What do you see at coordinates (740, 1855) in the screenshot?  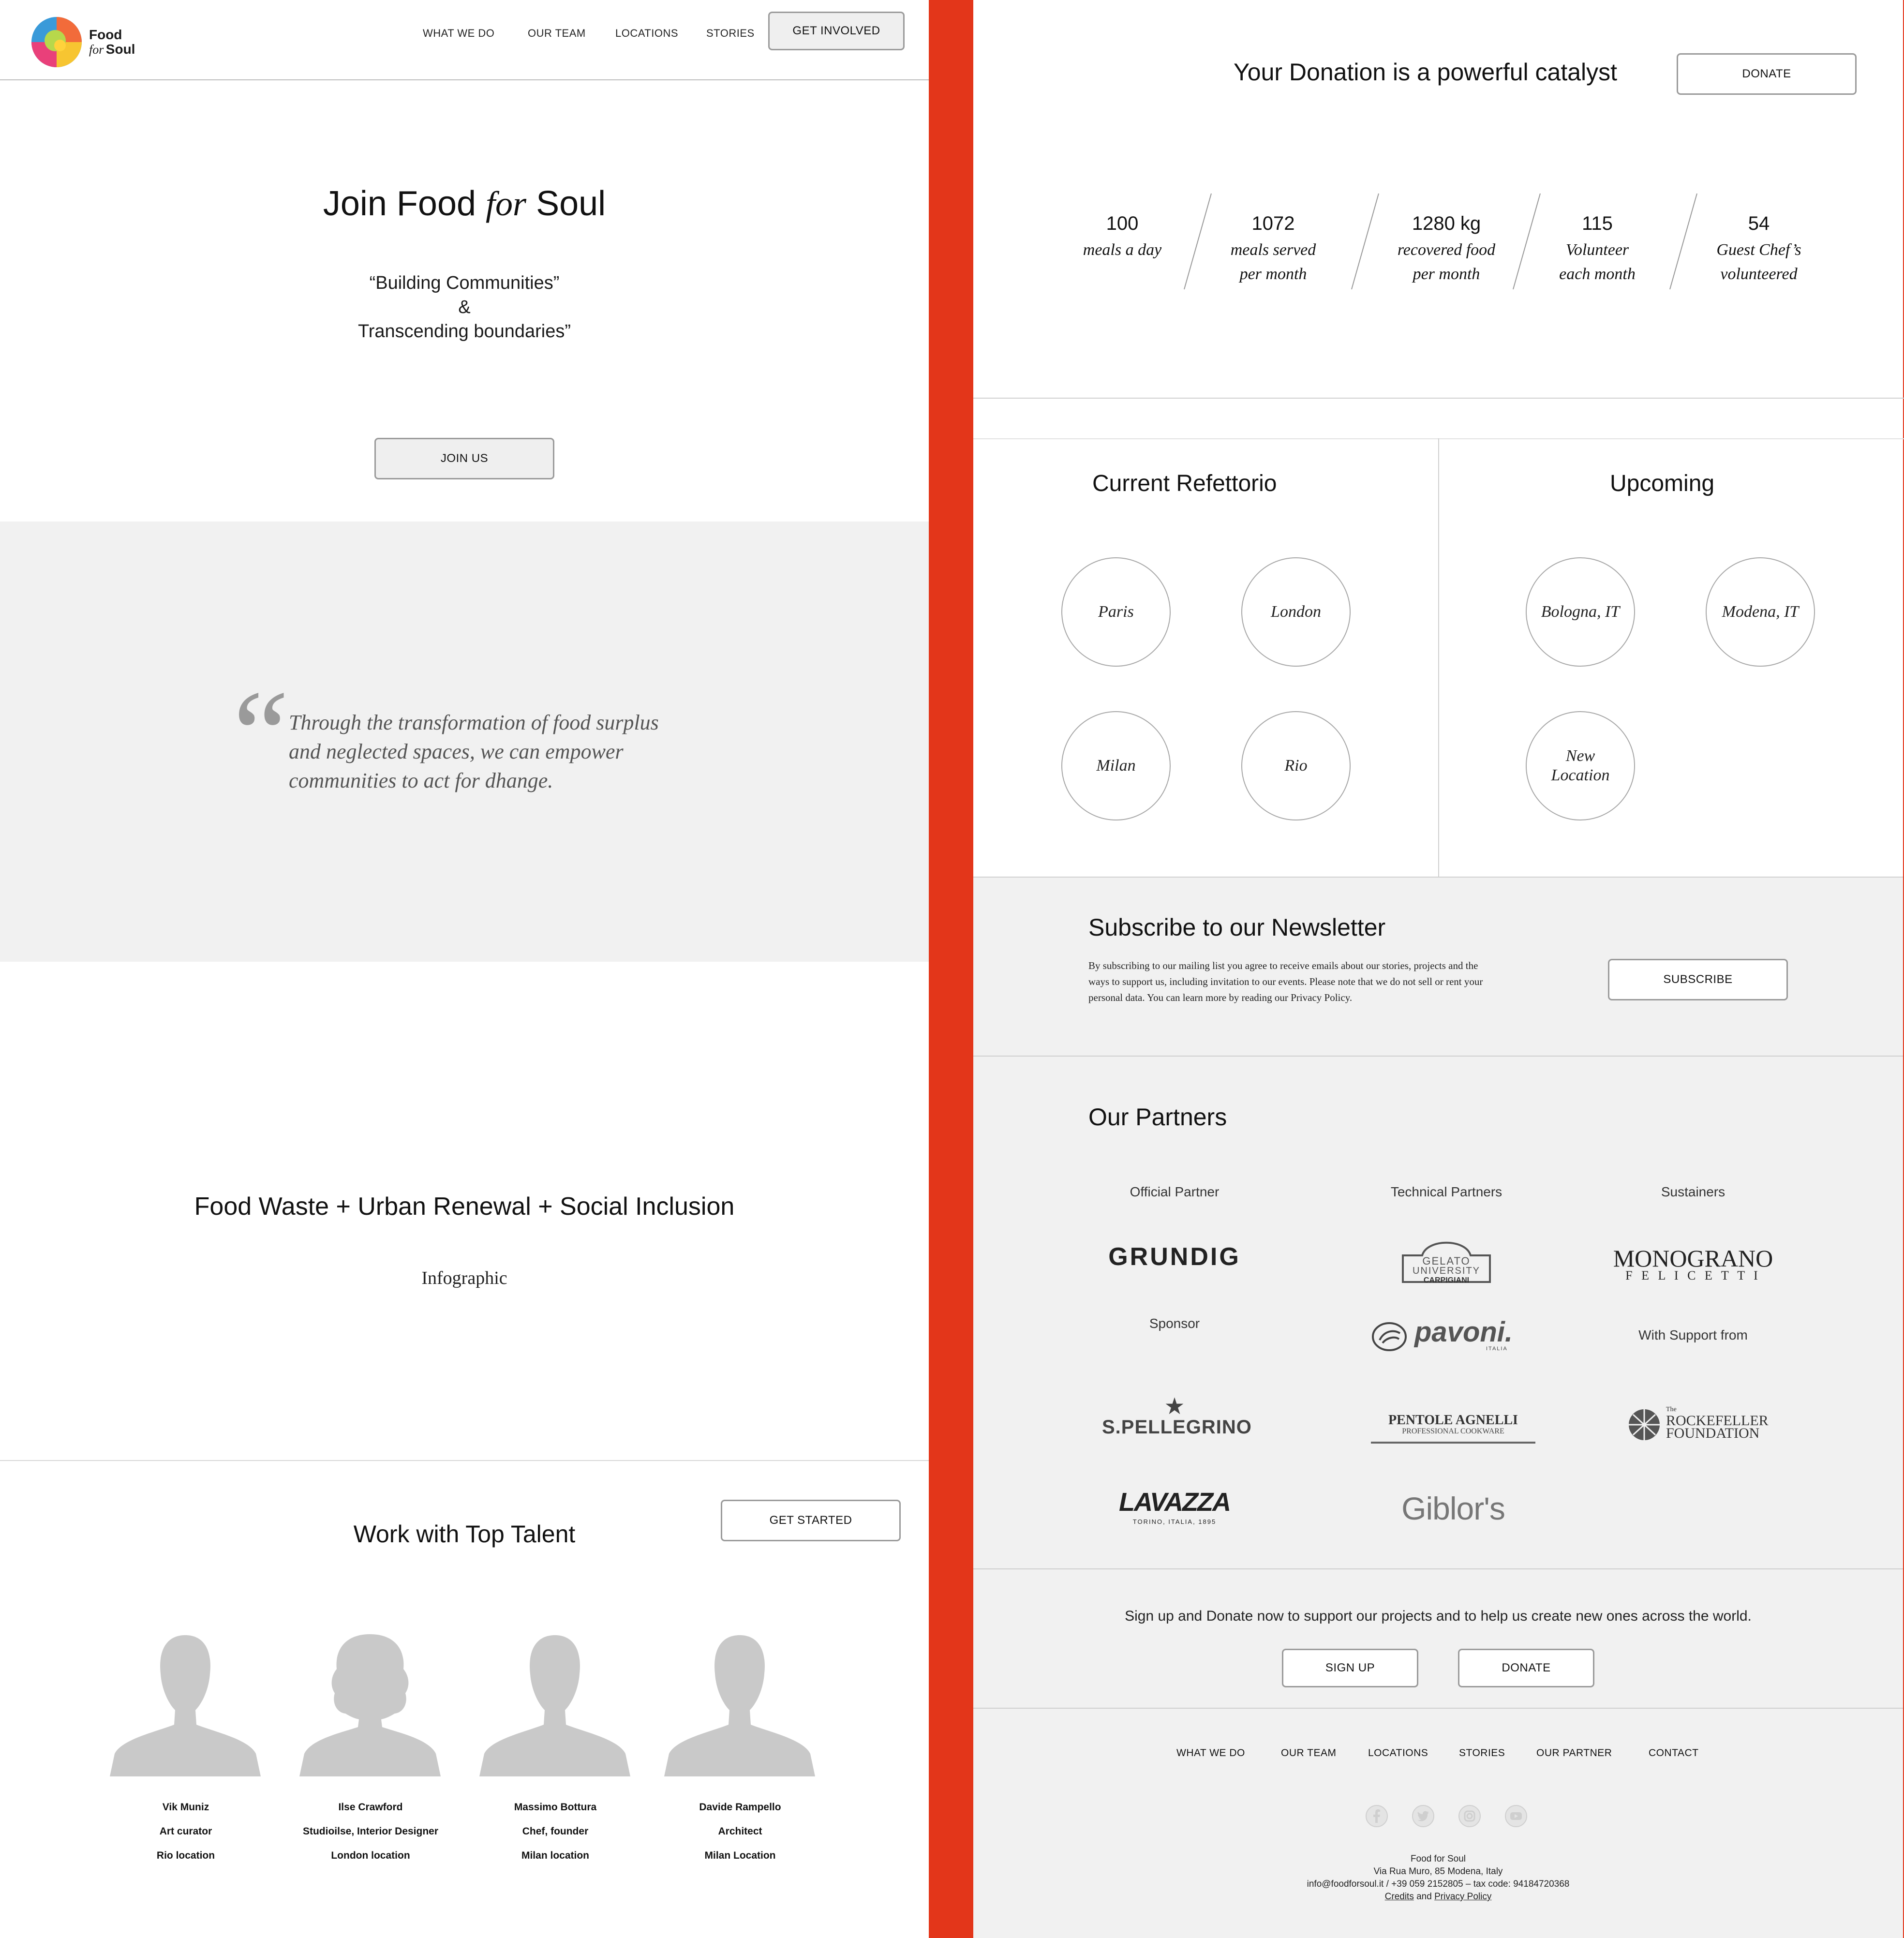 I see `person-location: Milan Location` at bounding box center [740, 1855].